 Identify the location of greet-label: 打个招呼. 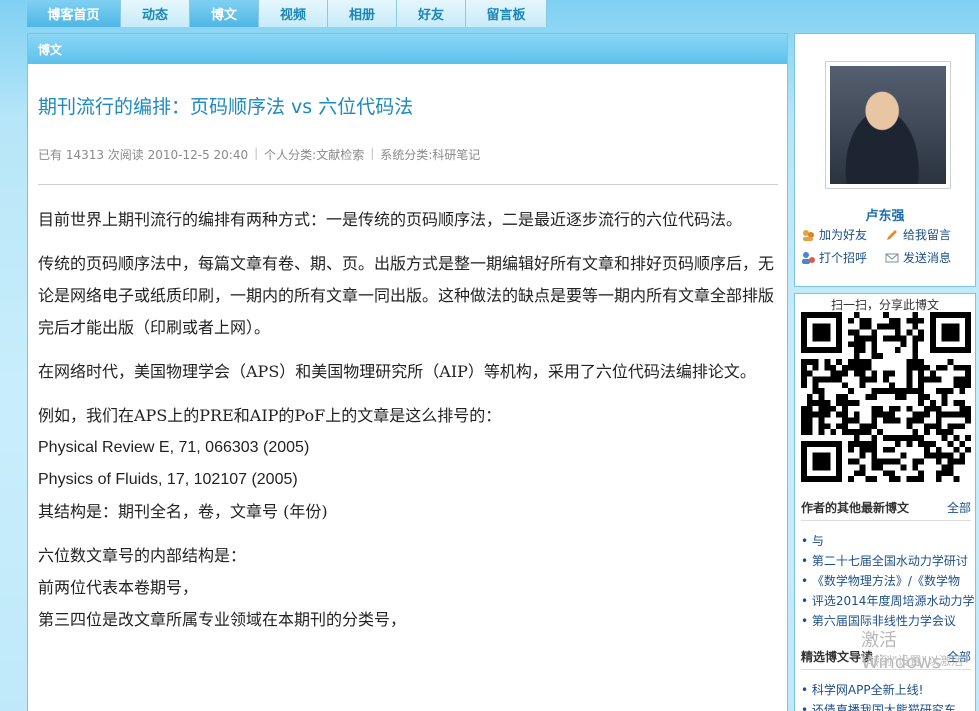
(843, 258).